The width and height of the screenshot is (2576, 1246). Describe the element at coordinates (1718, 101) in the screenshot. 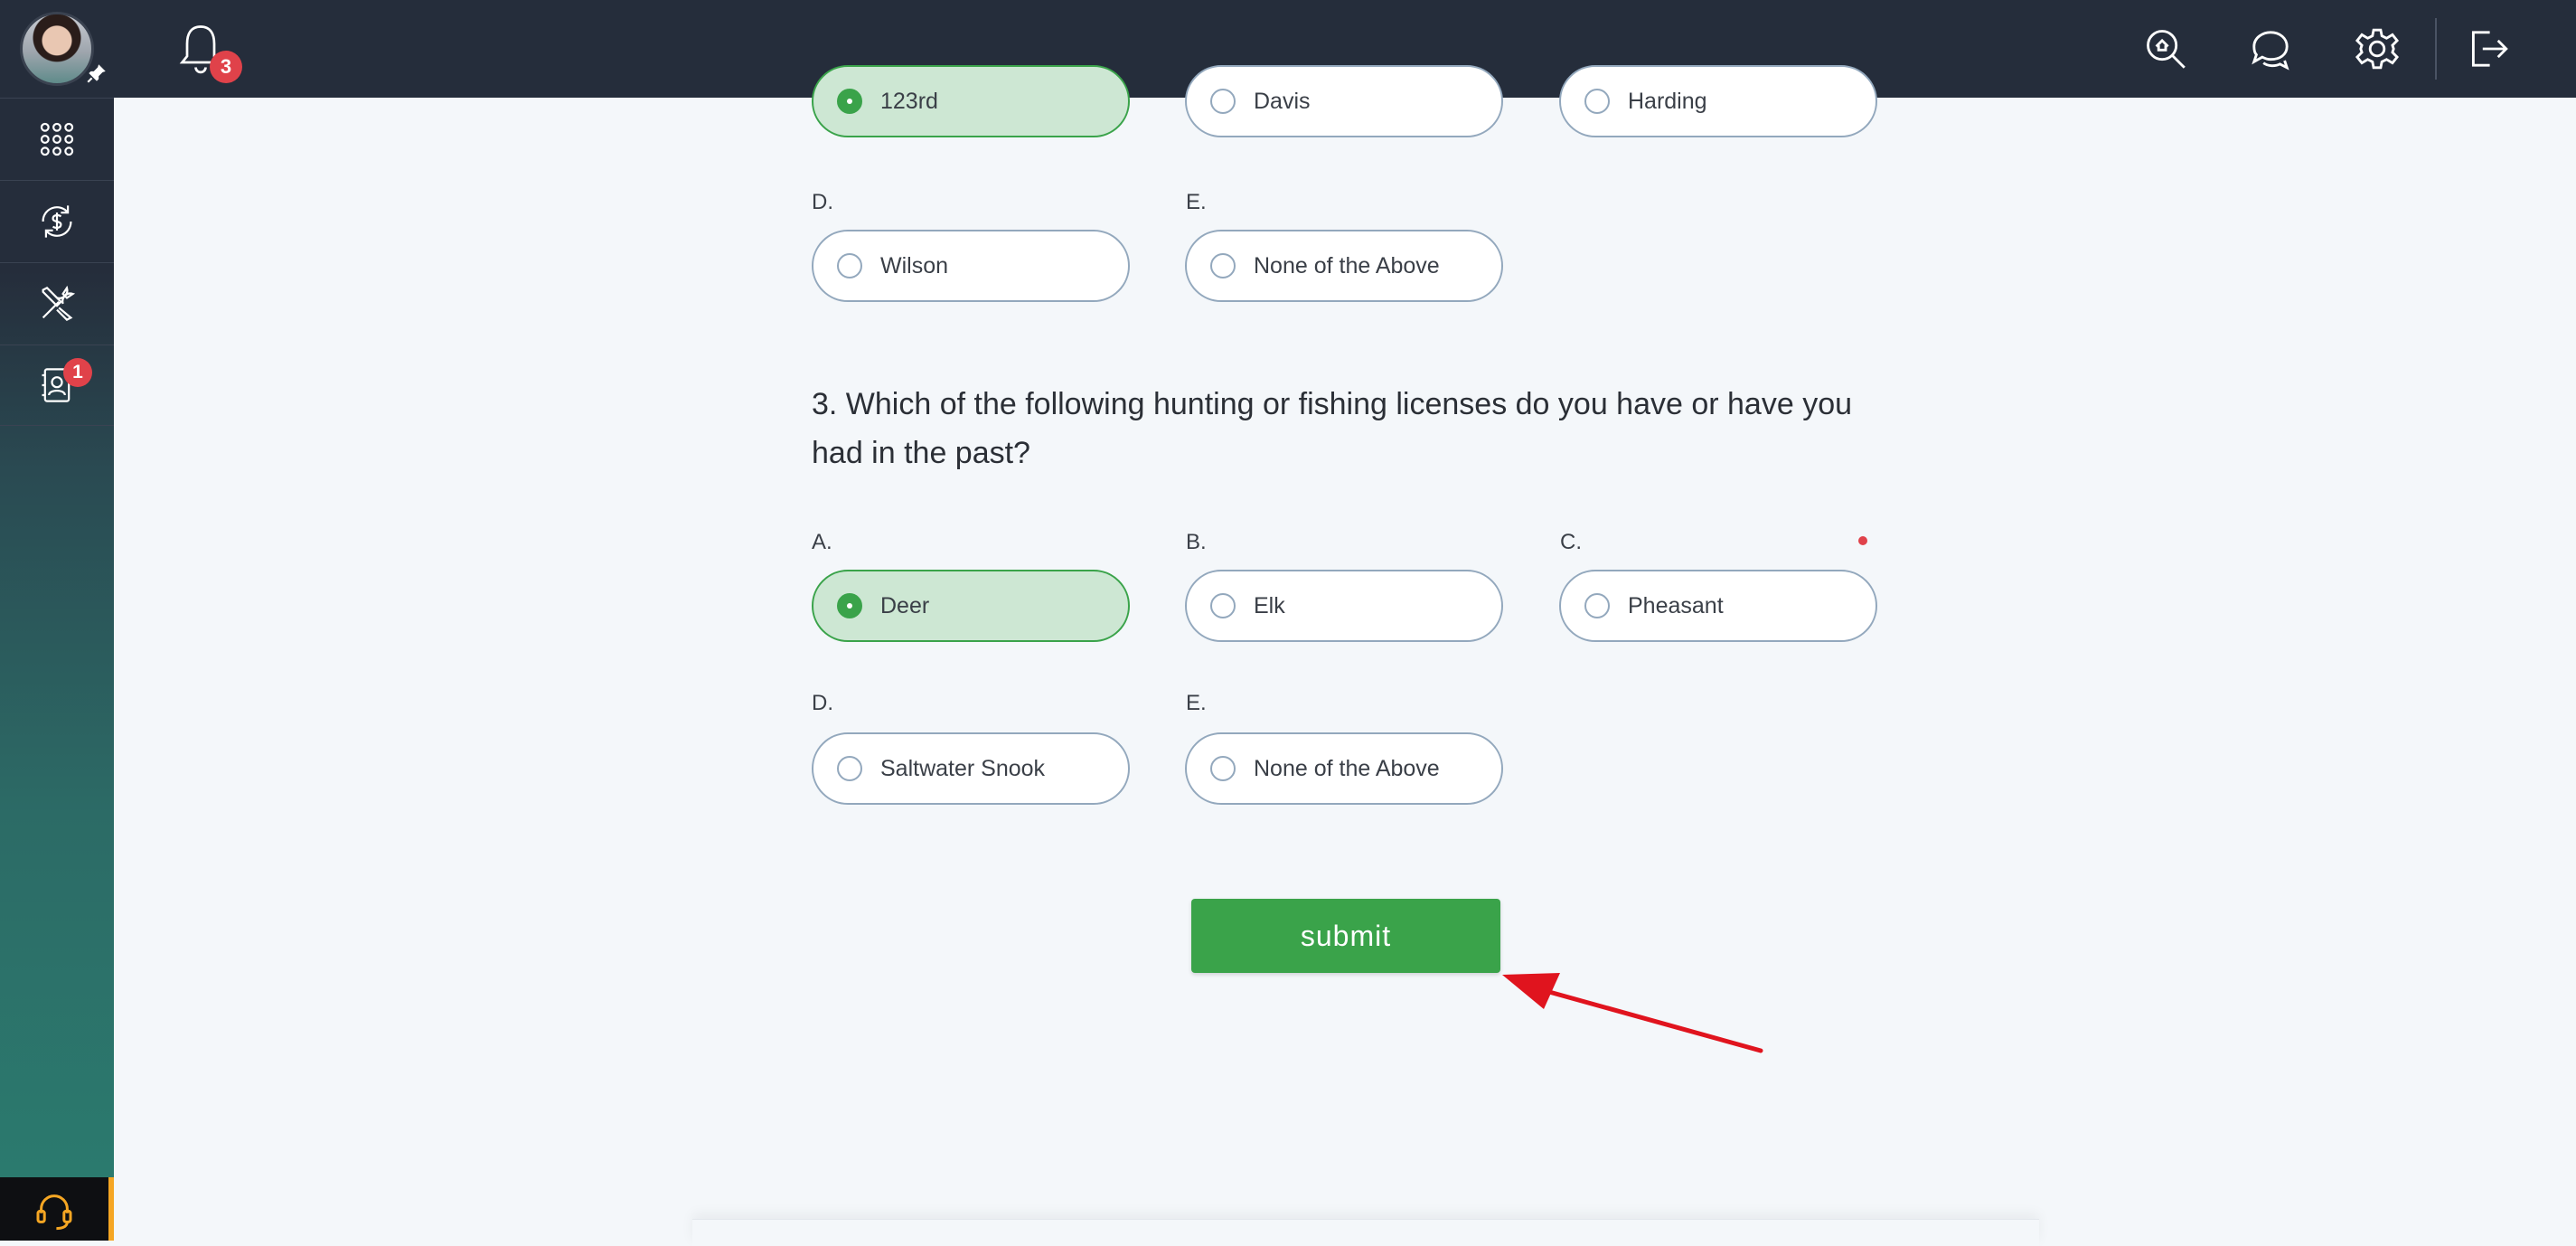

I see `q2-option-c: Harding` at that location.